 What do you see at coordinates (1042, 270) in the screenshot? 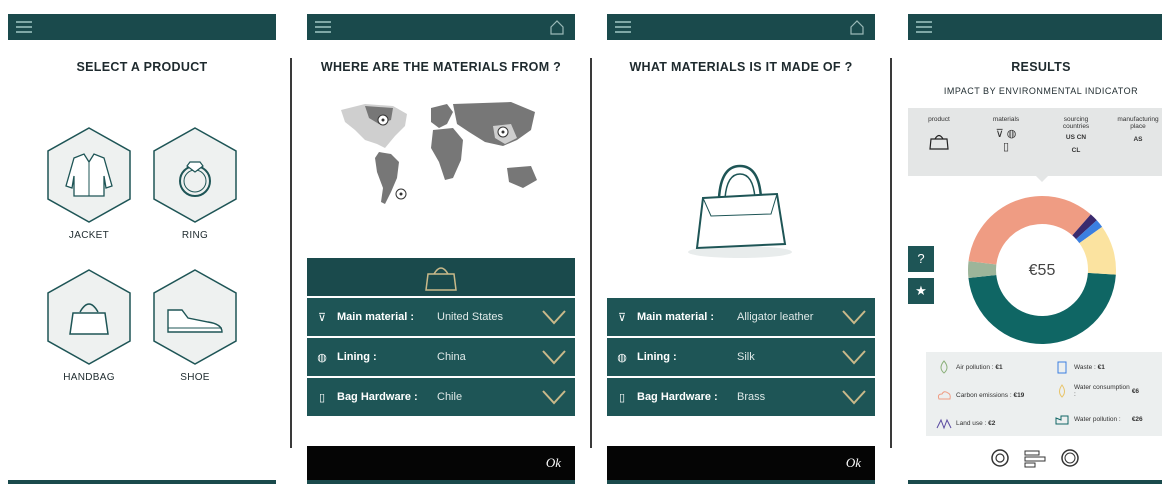
I see `impact-donut-chart: €55` at bounding box center [1042, 270].